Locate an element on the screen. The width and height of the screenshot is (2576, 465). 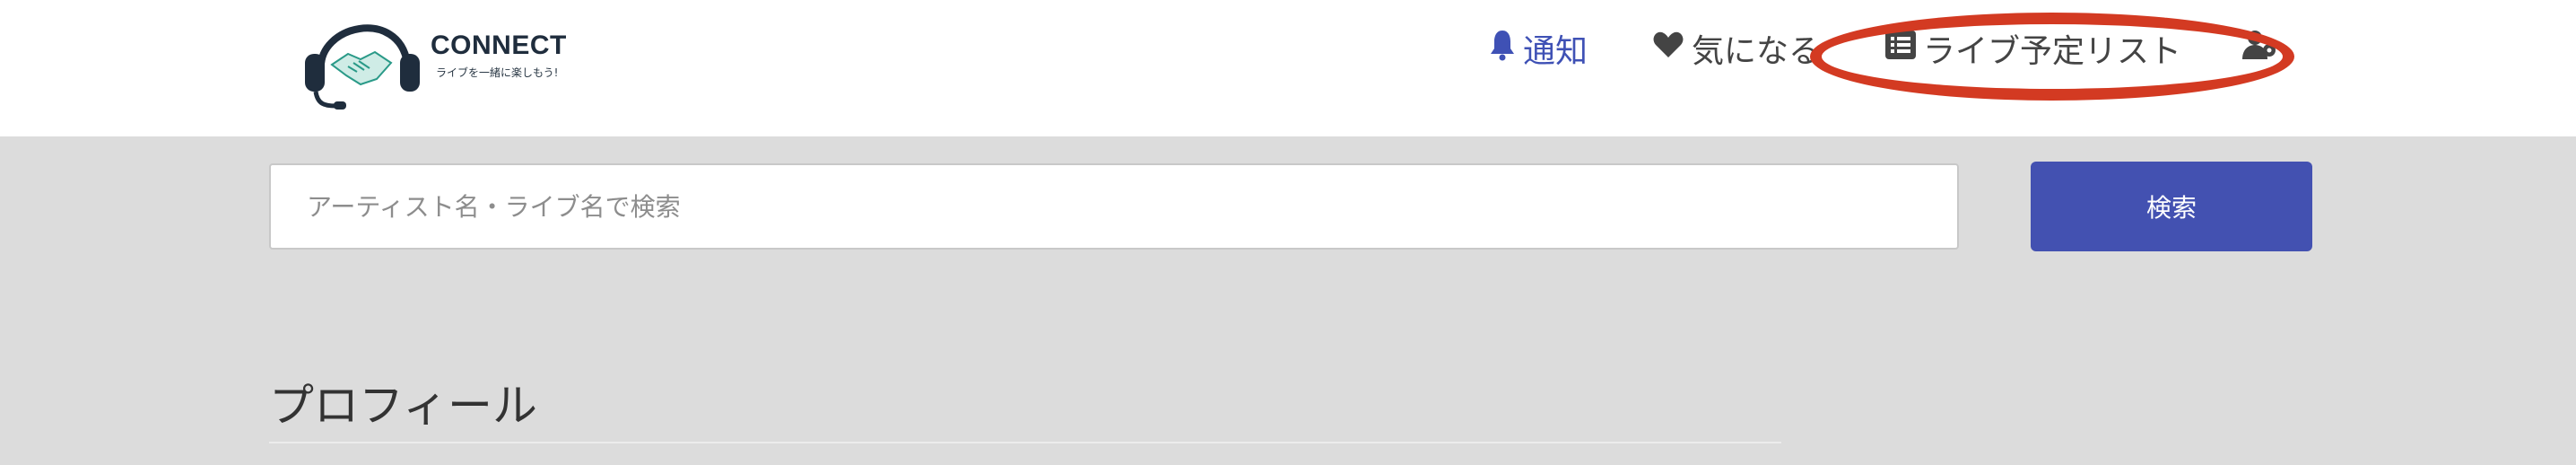
search-input is located at coordinates (1114, 206).